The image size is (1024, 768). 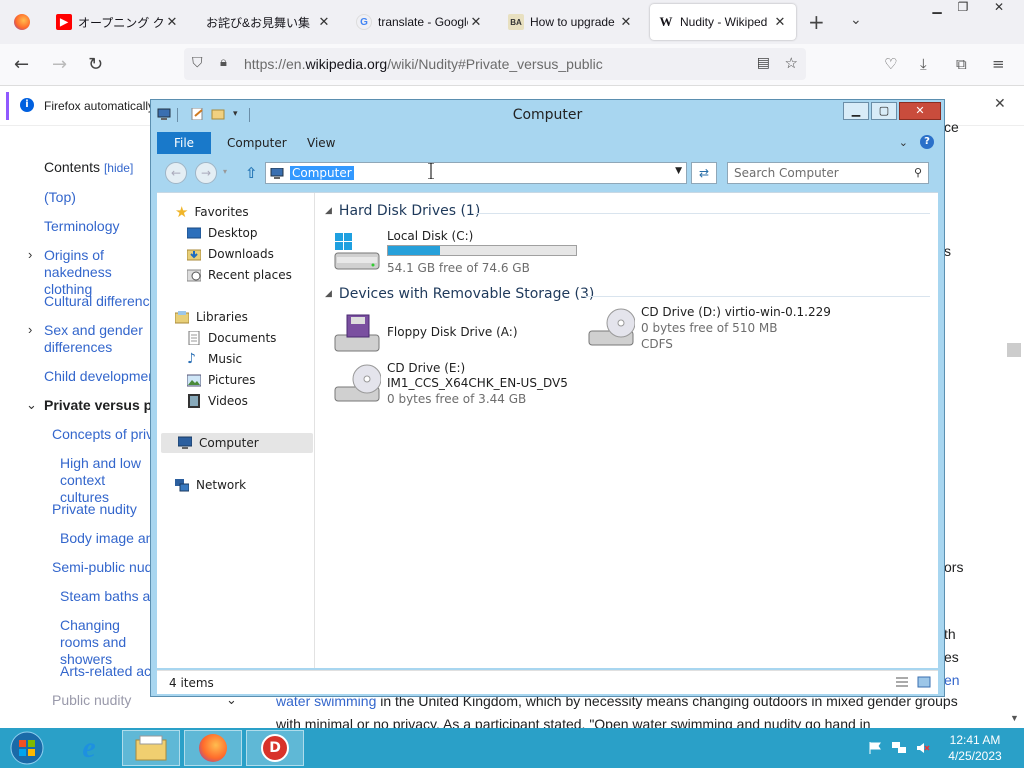 What do you see at coordinates (223, 62) in the screenshot?
I see `lock-icon: 🔒︎` at bounding box center [223, 62].